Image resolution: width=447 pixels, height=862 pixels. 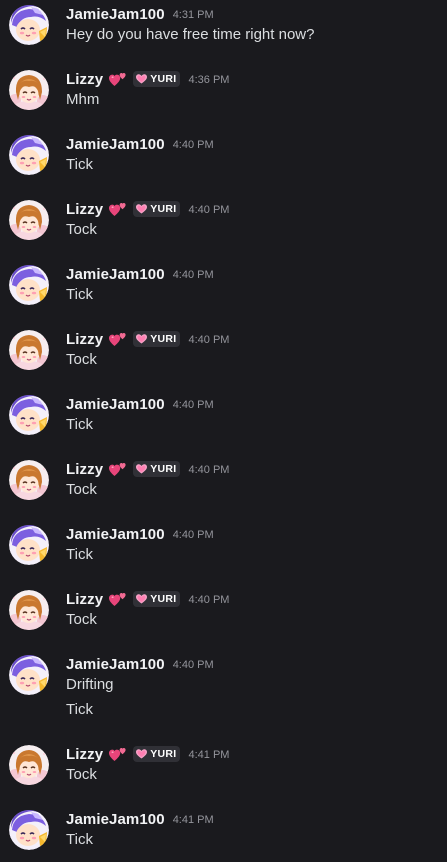 What do you see at coordinates (90, 684) in the screenshot?
I see `message-text: Drifting` at bounding box center [90, 684].